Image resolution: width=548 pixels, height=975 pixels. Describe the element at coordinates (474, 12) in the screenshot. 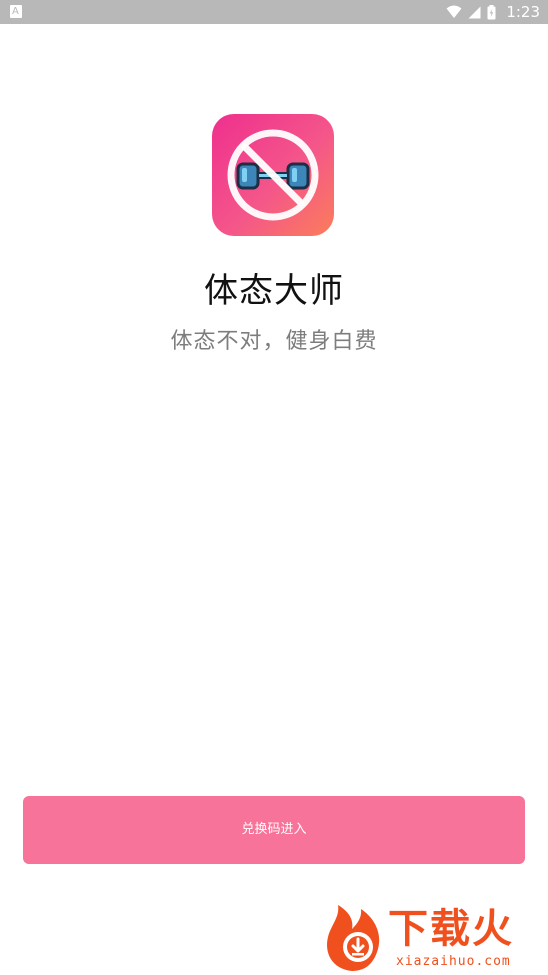

I see `cell-signal-icon` at that location.